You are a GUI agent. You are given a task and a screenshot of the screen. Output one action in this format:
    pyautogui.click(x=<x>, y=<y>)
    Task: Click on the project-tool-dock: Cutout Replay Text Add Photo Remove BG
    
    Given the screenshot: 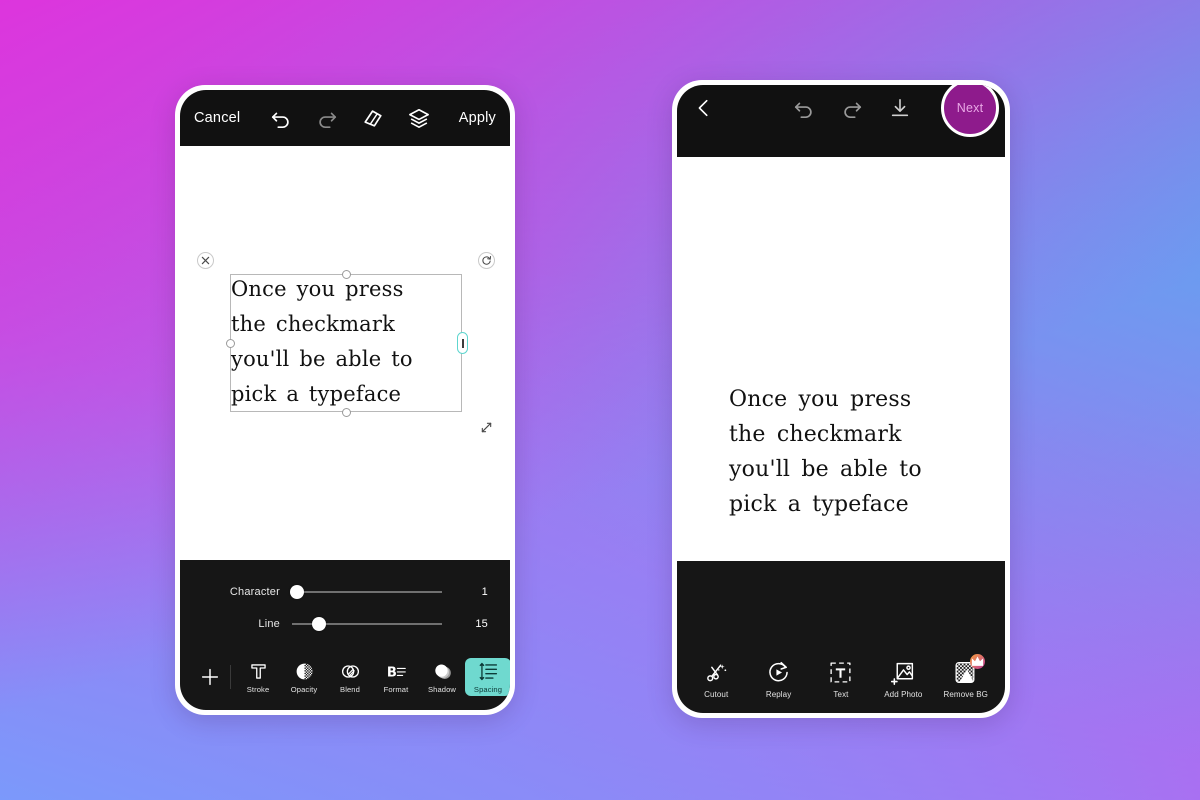 What is the action you would take?
    pyautogui.click(x=841, y=677)
    